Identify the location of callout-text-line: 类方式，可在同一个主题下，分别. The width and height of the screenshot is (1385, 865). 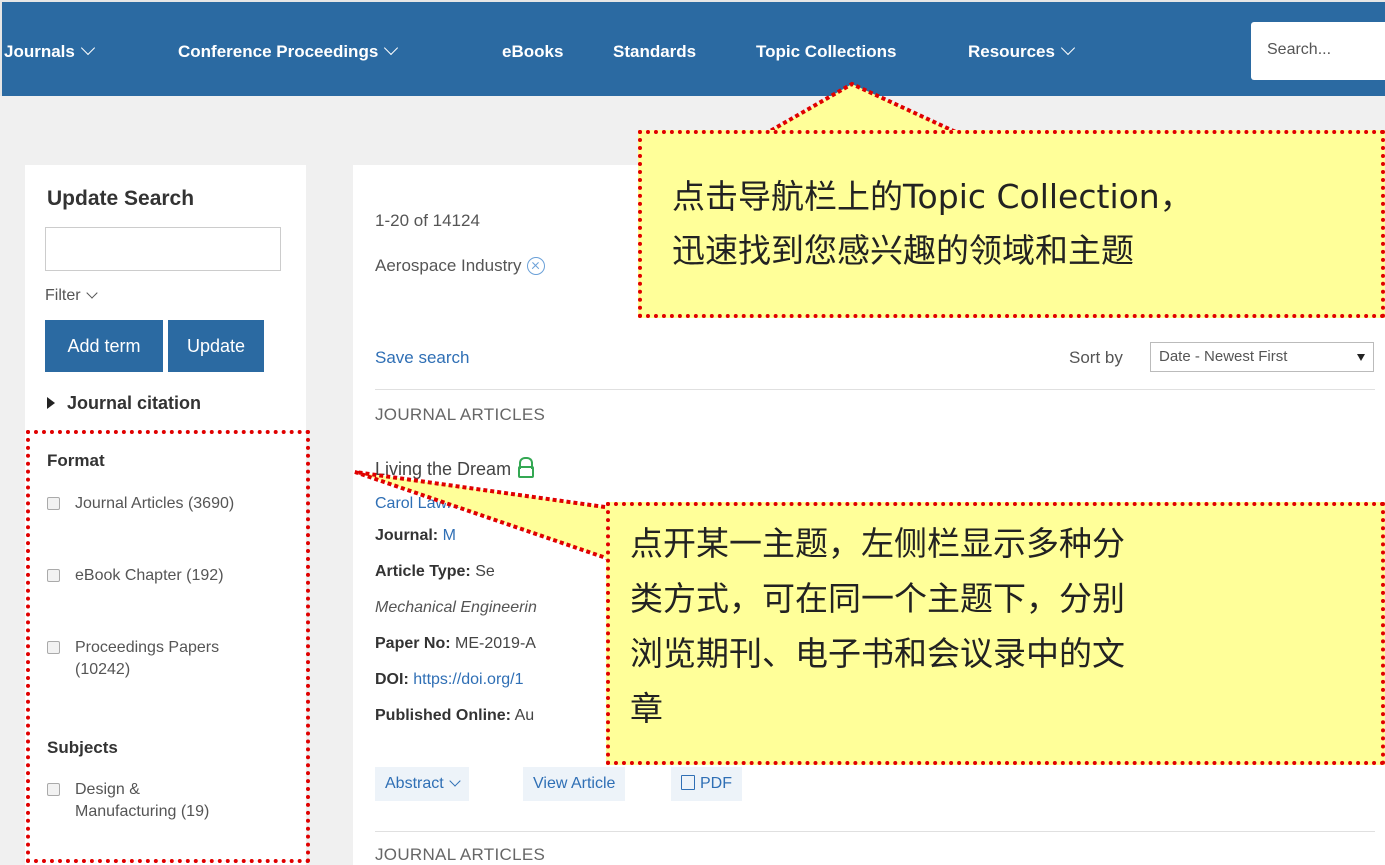
(877, 598).